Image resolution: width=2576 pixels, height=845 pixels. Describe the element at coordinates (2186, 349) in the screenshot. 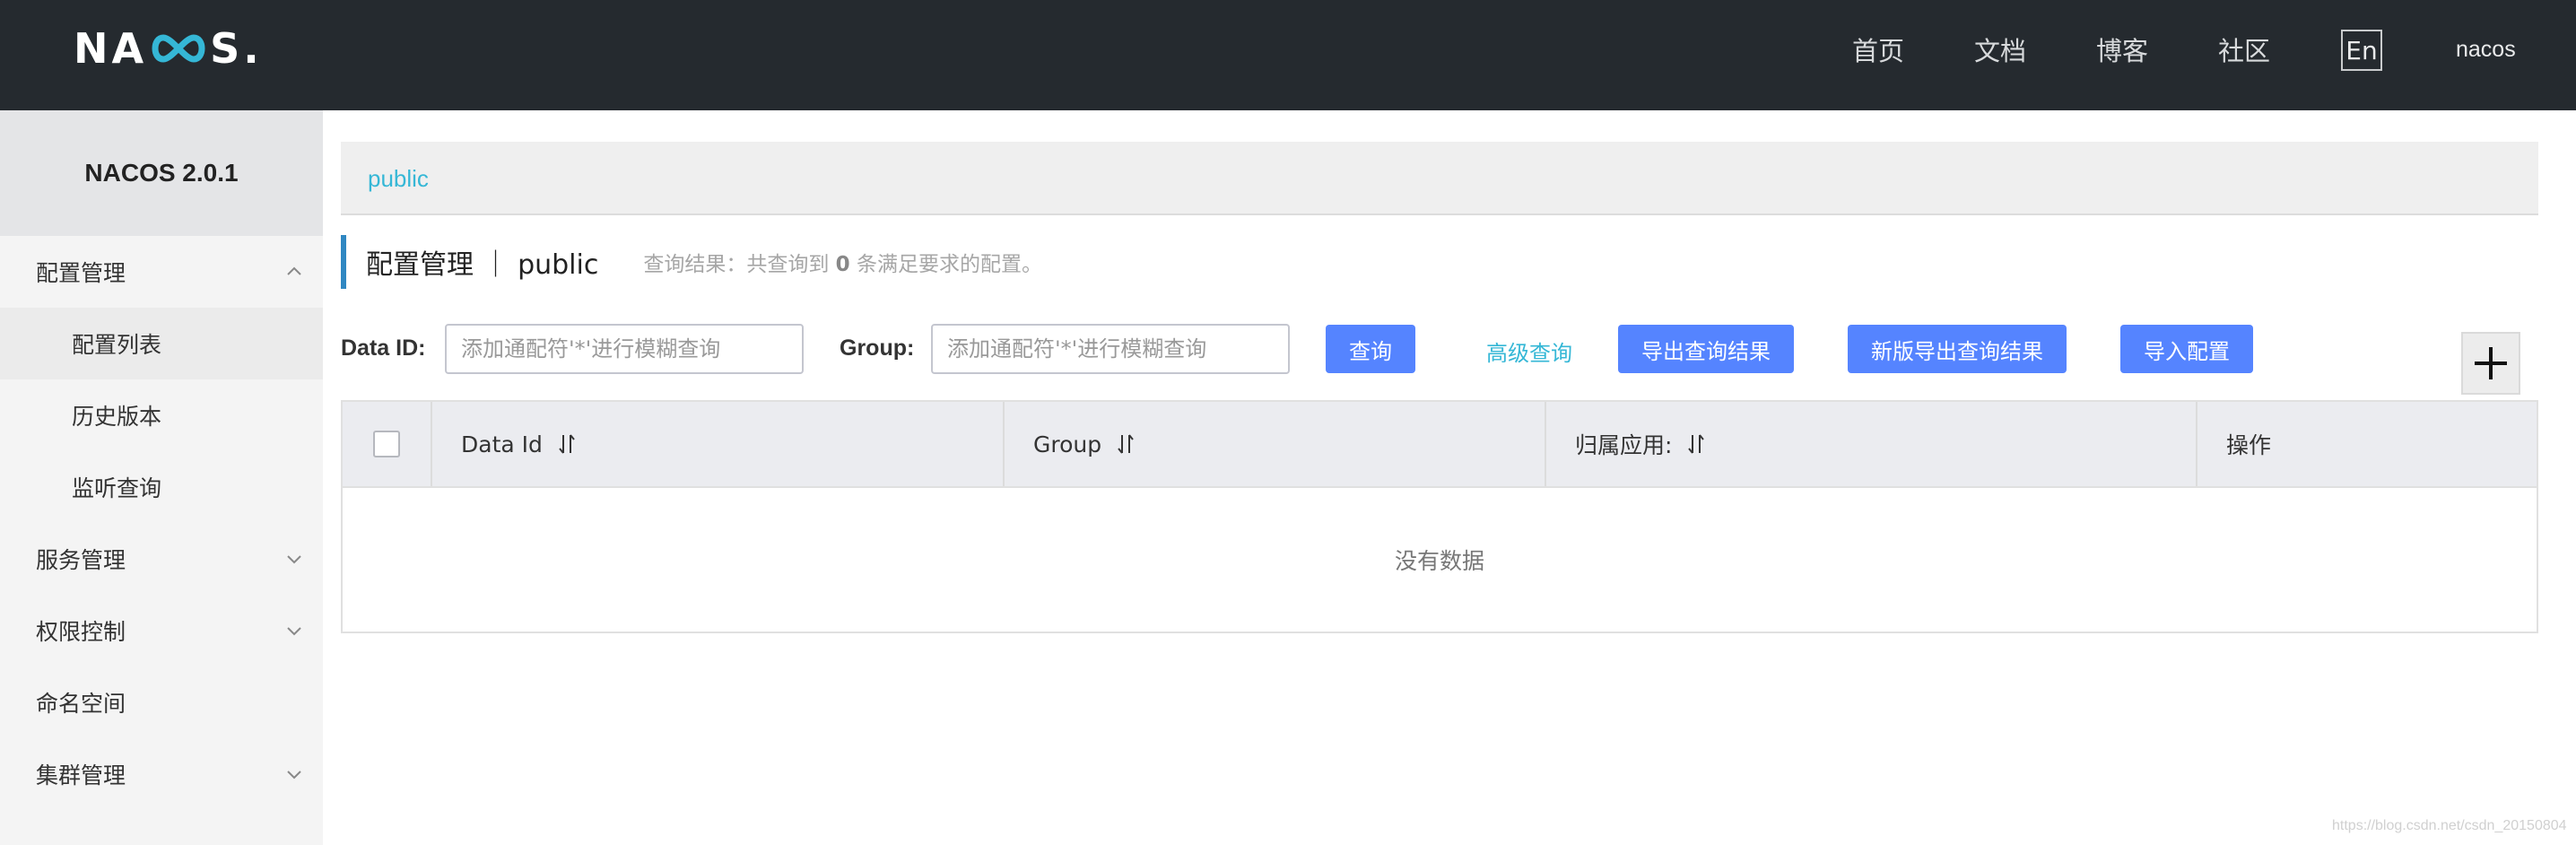

I see `import-config-button: 导入配置` at that location.